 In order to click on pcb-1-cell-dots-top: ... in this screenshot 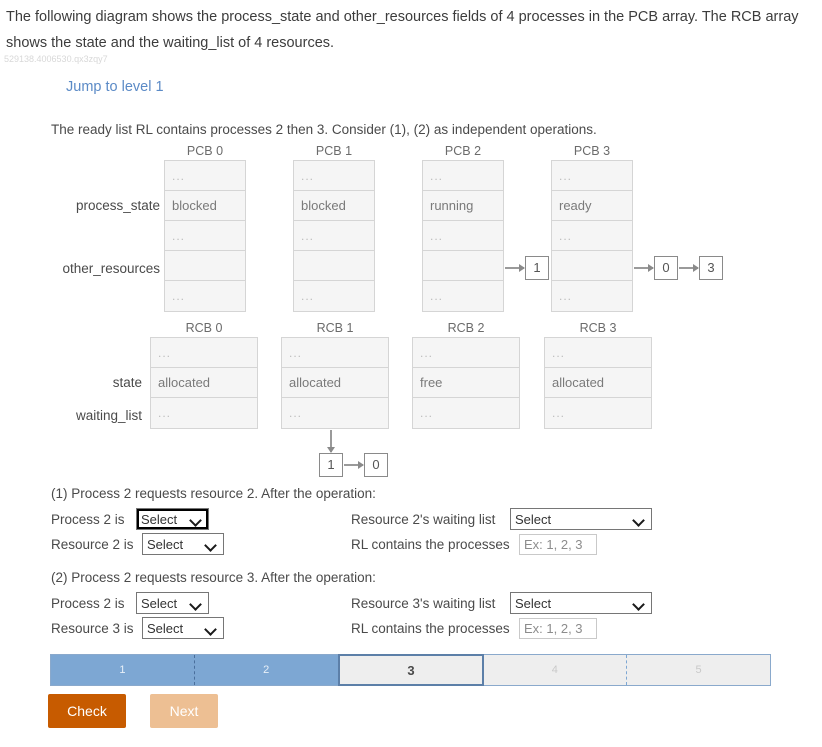, I will do `click(334, 176)`.